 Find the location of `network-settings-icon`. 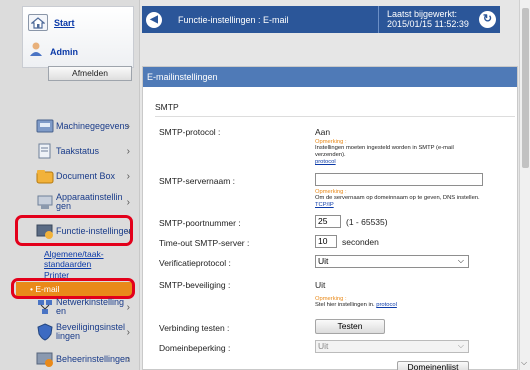

network-settings-icon is located at coordinates (45, 307).